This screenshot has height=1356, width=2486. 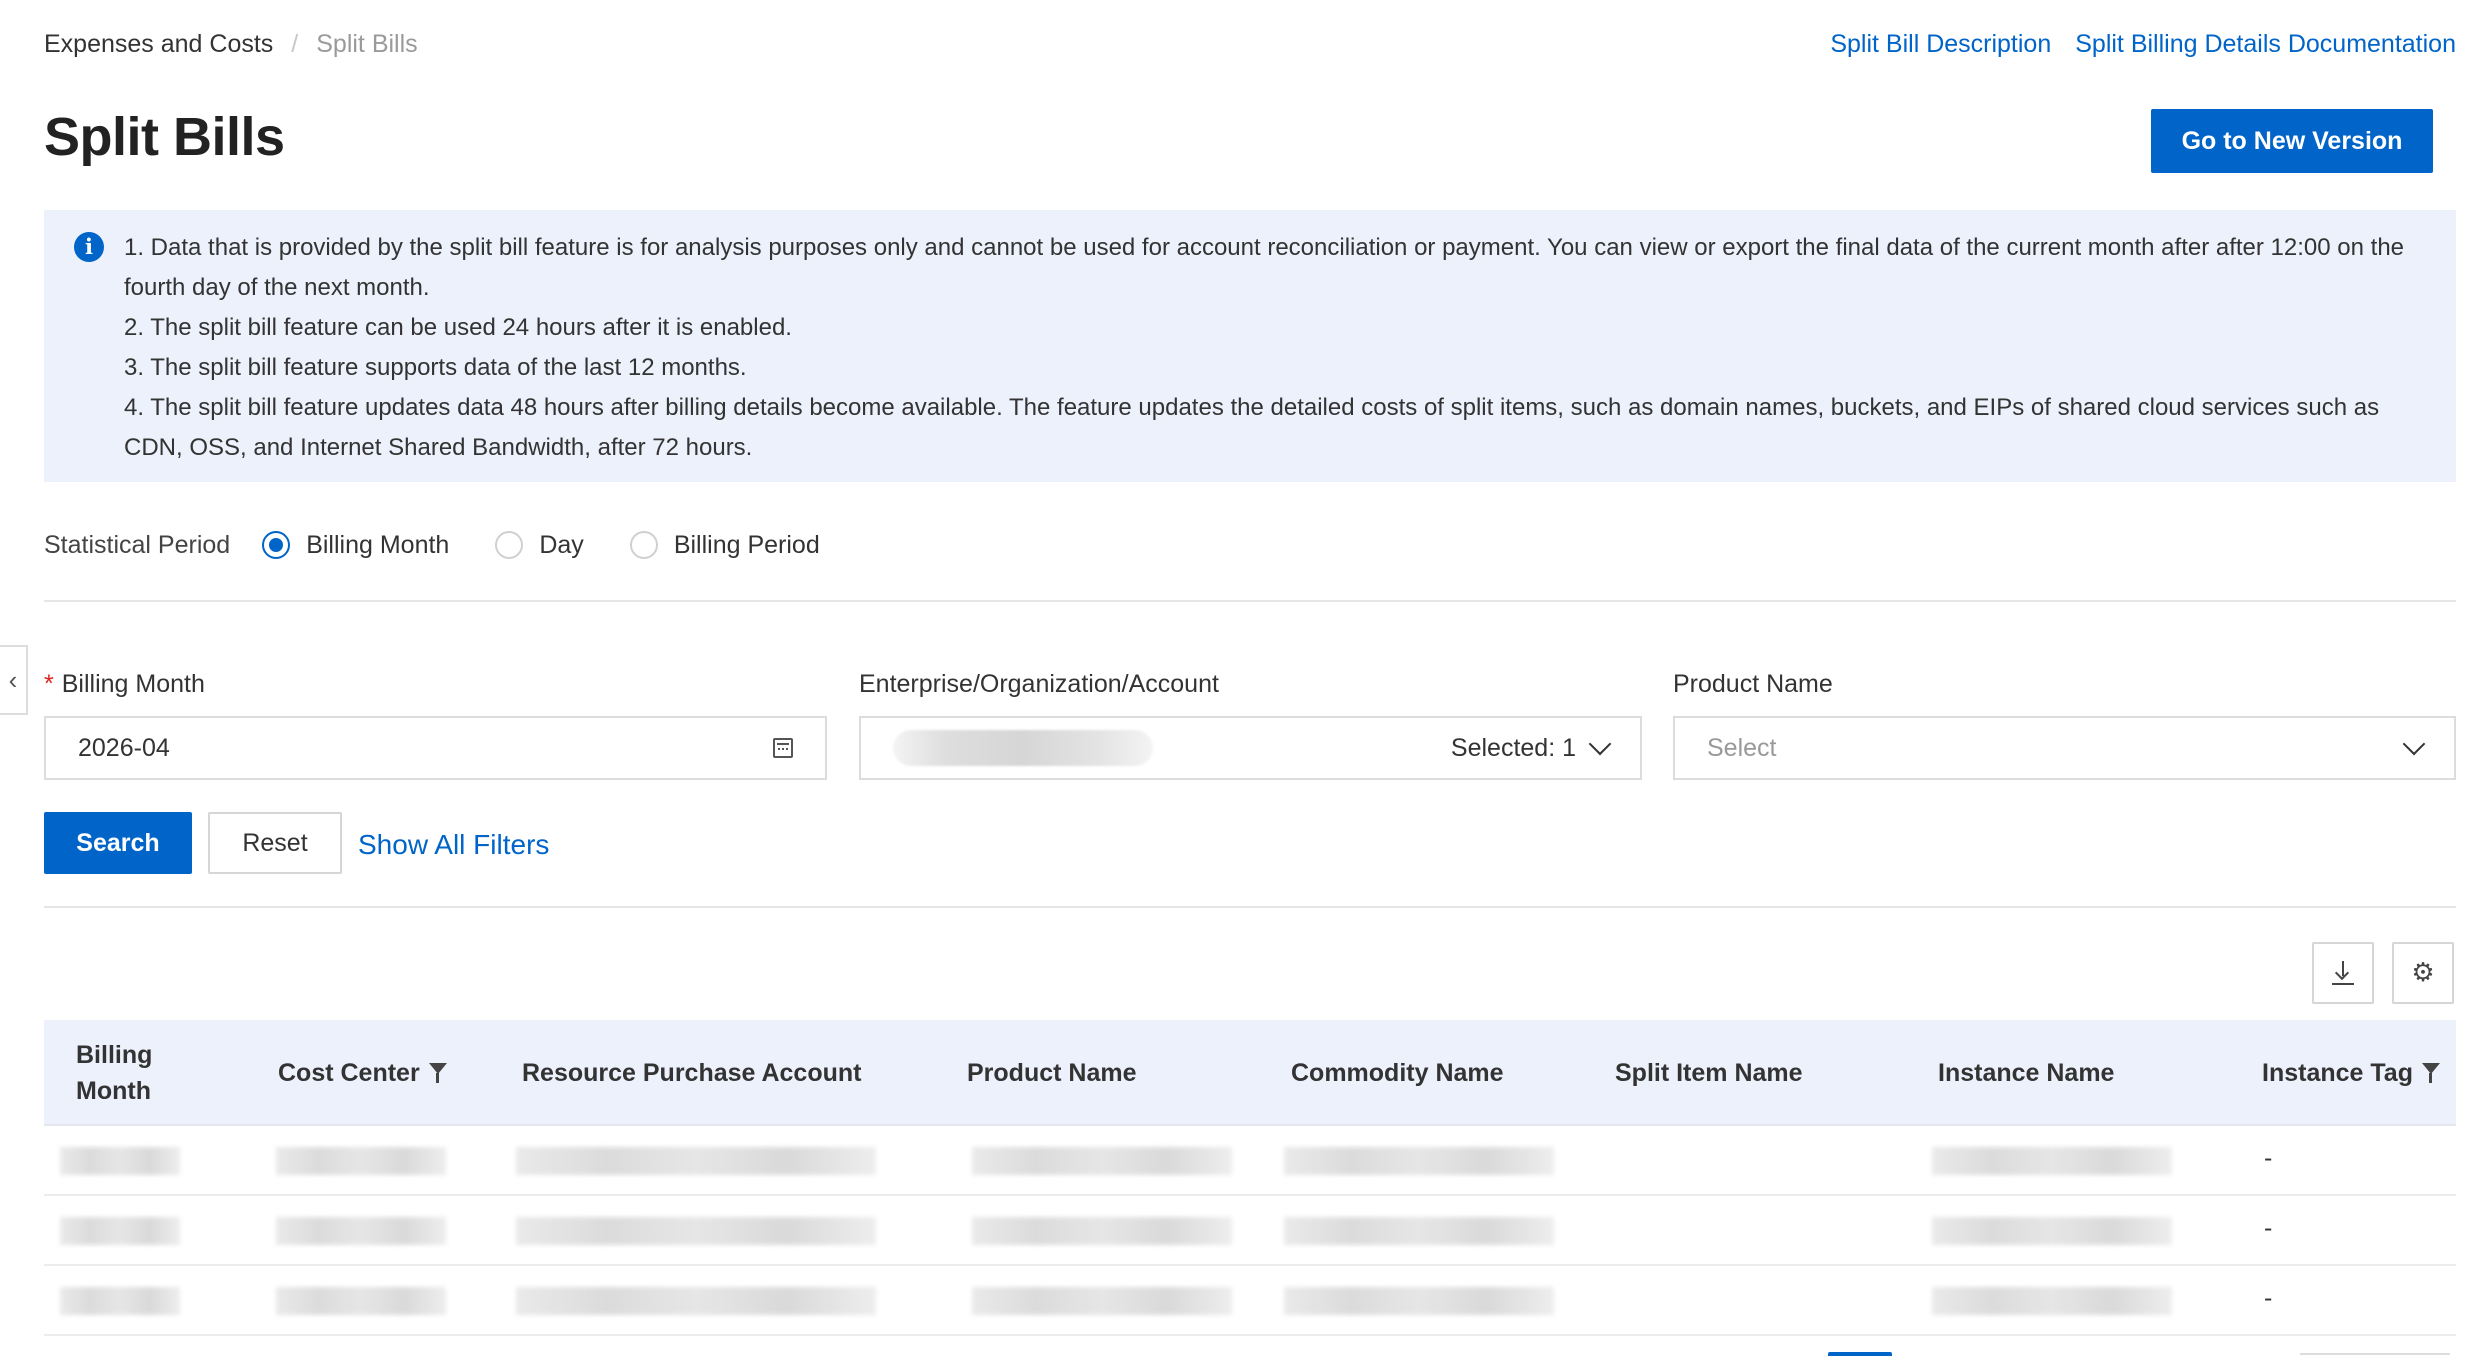 What do you see at coordinates (2064, 748) in the screenshot?
I see `product-name-select: Select` at bounding box center [2064, 748].